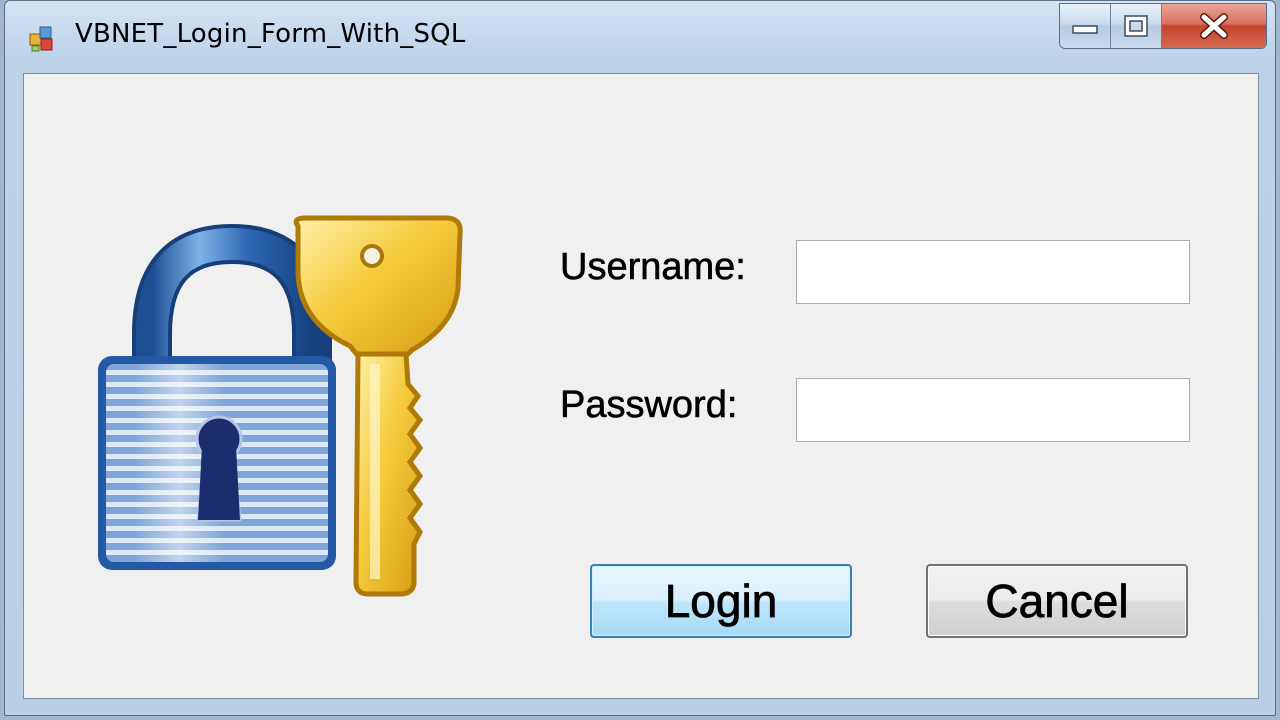 Image resolution: width=1280 pixels, height=720 pixels. What do you see at coordinates (1085, 29) in the screenshot?
I see `minimize-icon` at bounding box center [1085, 29].